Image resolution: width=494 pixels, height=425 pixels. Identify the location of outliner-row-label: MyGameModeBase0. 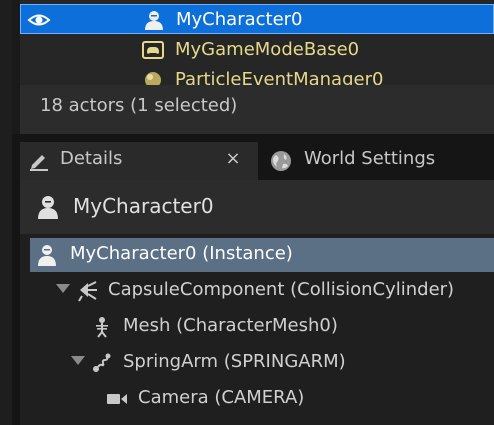
(267, 49).